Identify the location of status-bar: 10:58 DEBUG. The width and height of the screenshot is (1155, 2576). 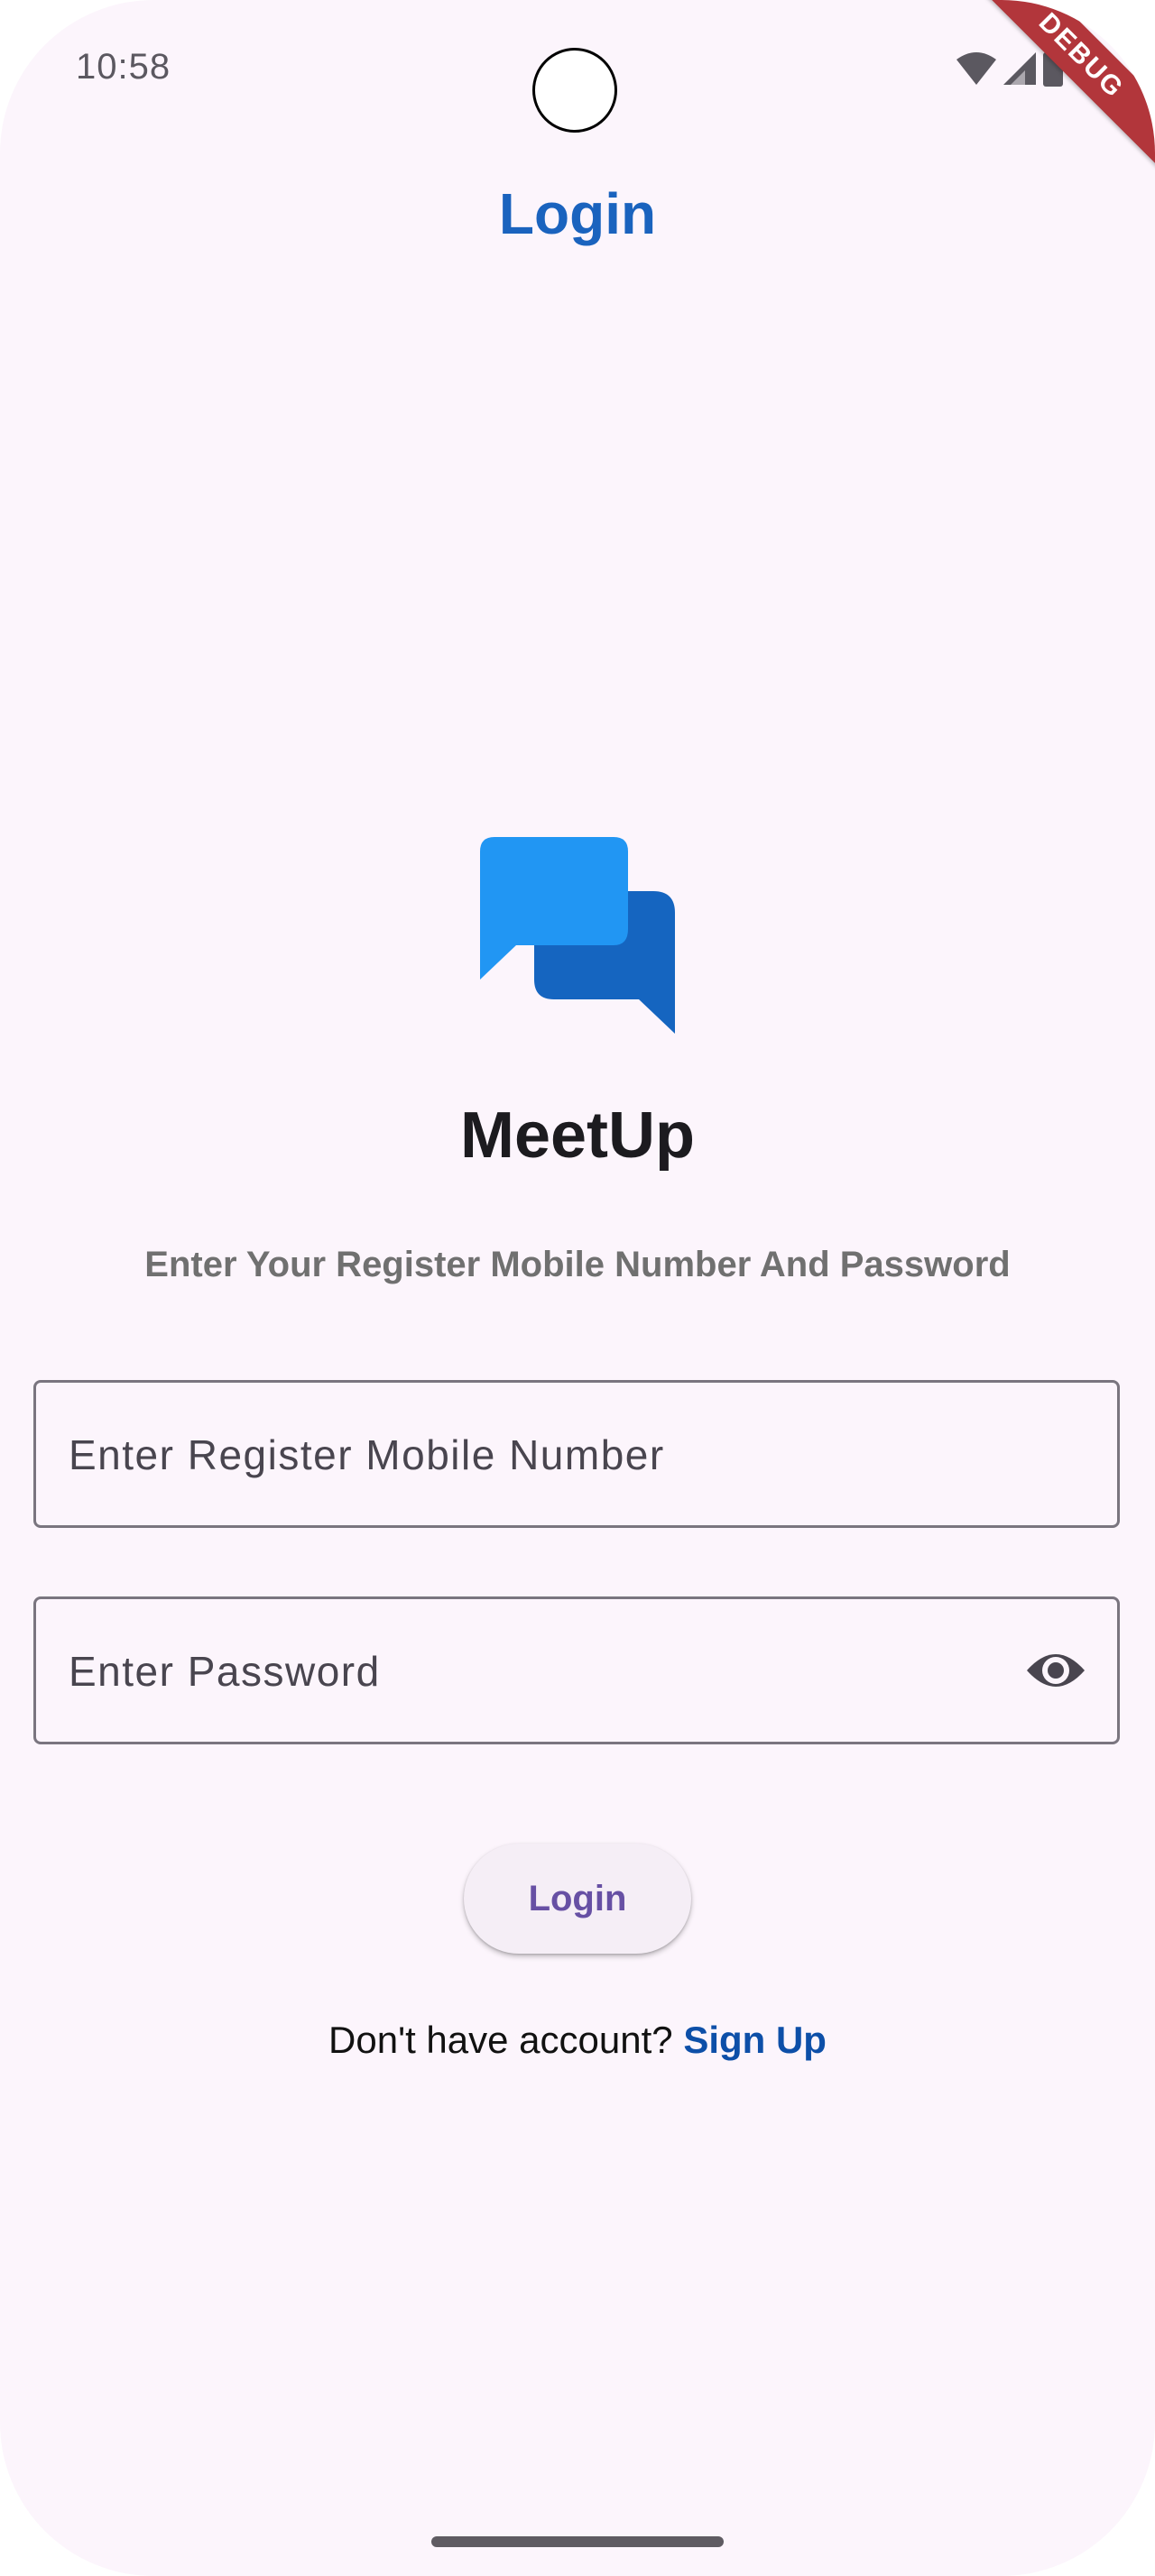
(577, 91).